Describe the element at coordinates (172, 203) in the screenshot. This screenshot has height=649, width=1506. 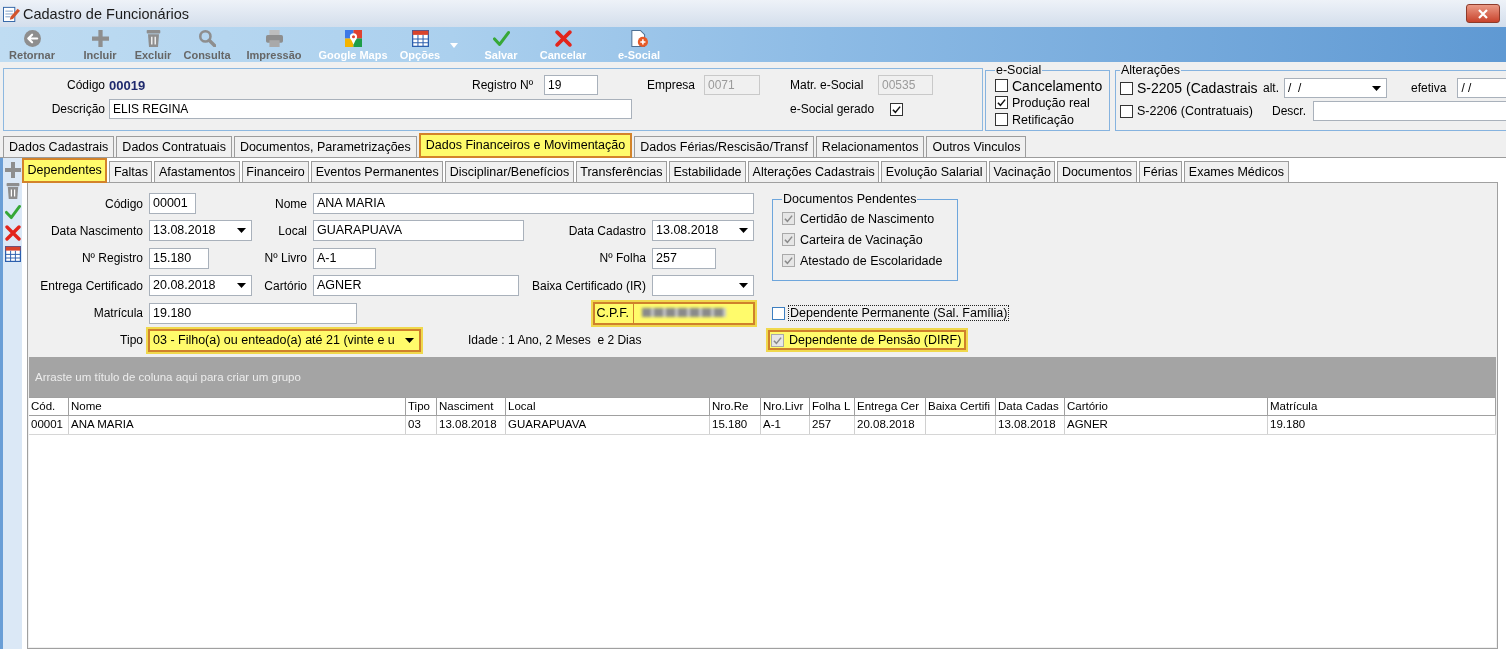
I see `text-field: 00001` at that location.